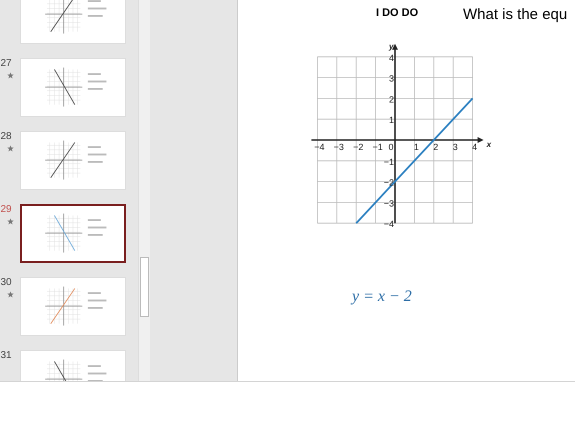 The height and width of the screenshot is (432, 575). What do you see at coordinates (6, 137) in the screenshot?
I see `slide-number: 28` at bounding box center [6, 137].